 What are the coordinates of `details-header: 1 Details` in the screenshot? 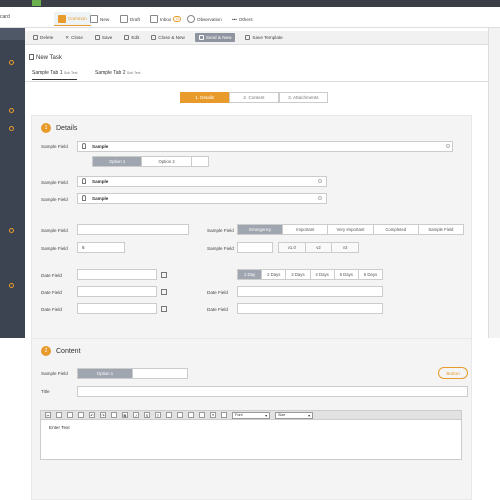 It's located at (59, 128).